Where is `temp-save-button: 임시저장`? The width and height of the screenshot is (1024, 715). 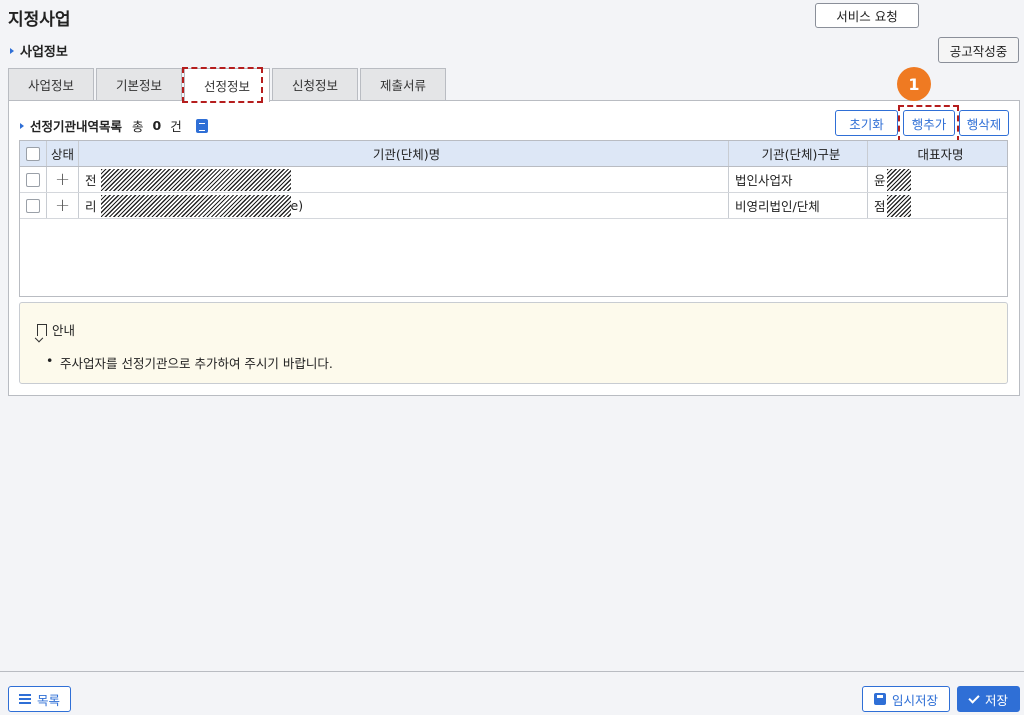
temp-save-button: 임시저장 is located at coordinates (906, 699).